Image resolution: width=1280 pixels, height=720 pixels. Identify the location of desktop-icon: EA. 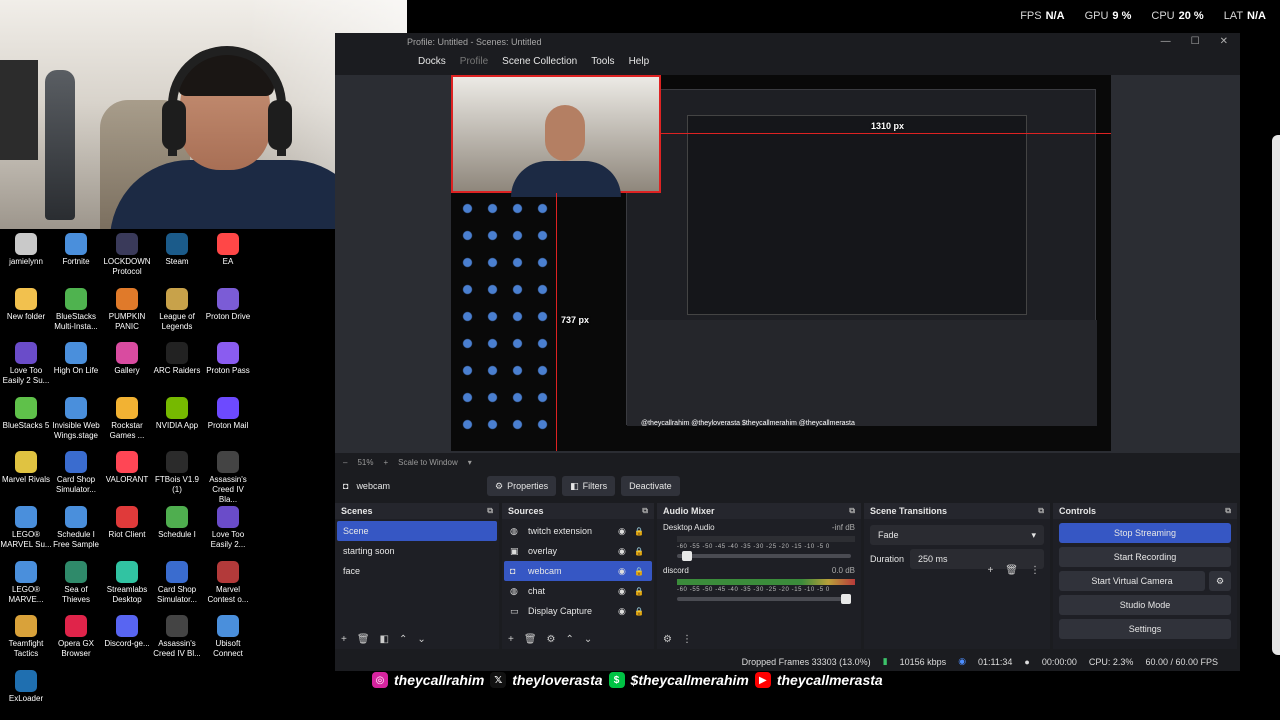
(228, 250).